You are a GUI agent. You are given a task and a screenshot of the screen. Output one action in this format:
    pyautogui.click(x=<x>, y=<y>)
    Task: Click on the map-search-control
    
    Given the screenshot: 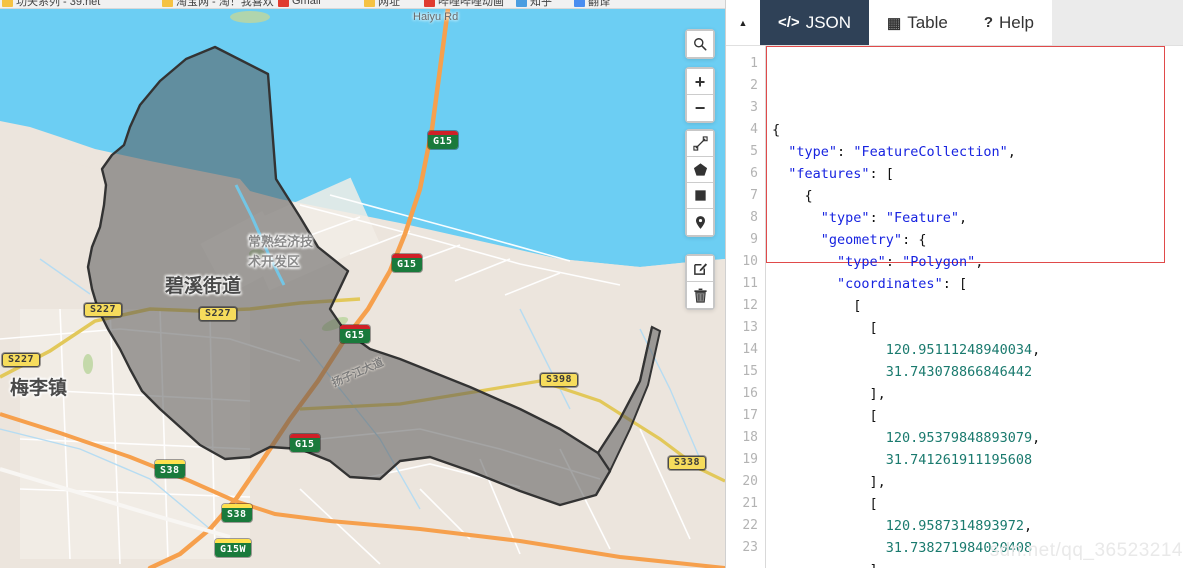 What is the action you would take?
    pyautogui.click(x=700, y=44)
    